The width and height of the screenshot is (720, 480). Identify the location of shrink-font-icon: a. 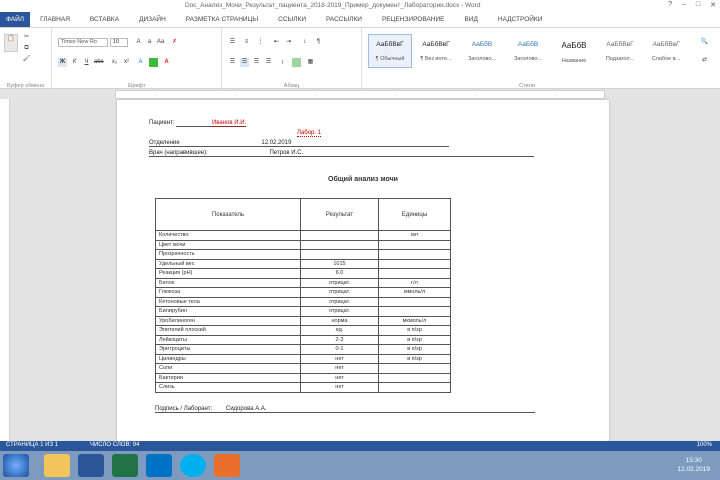
(149, 42).